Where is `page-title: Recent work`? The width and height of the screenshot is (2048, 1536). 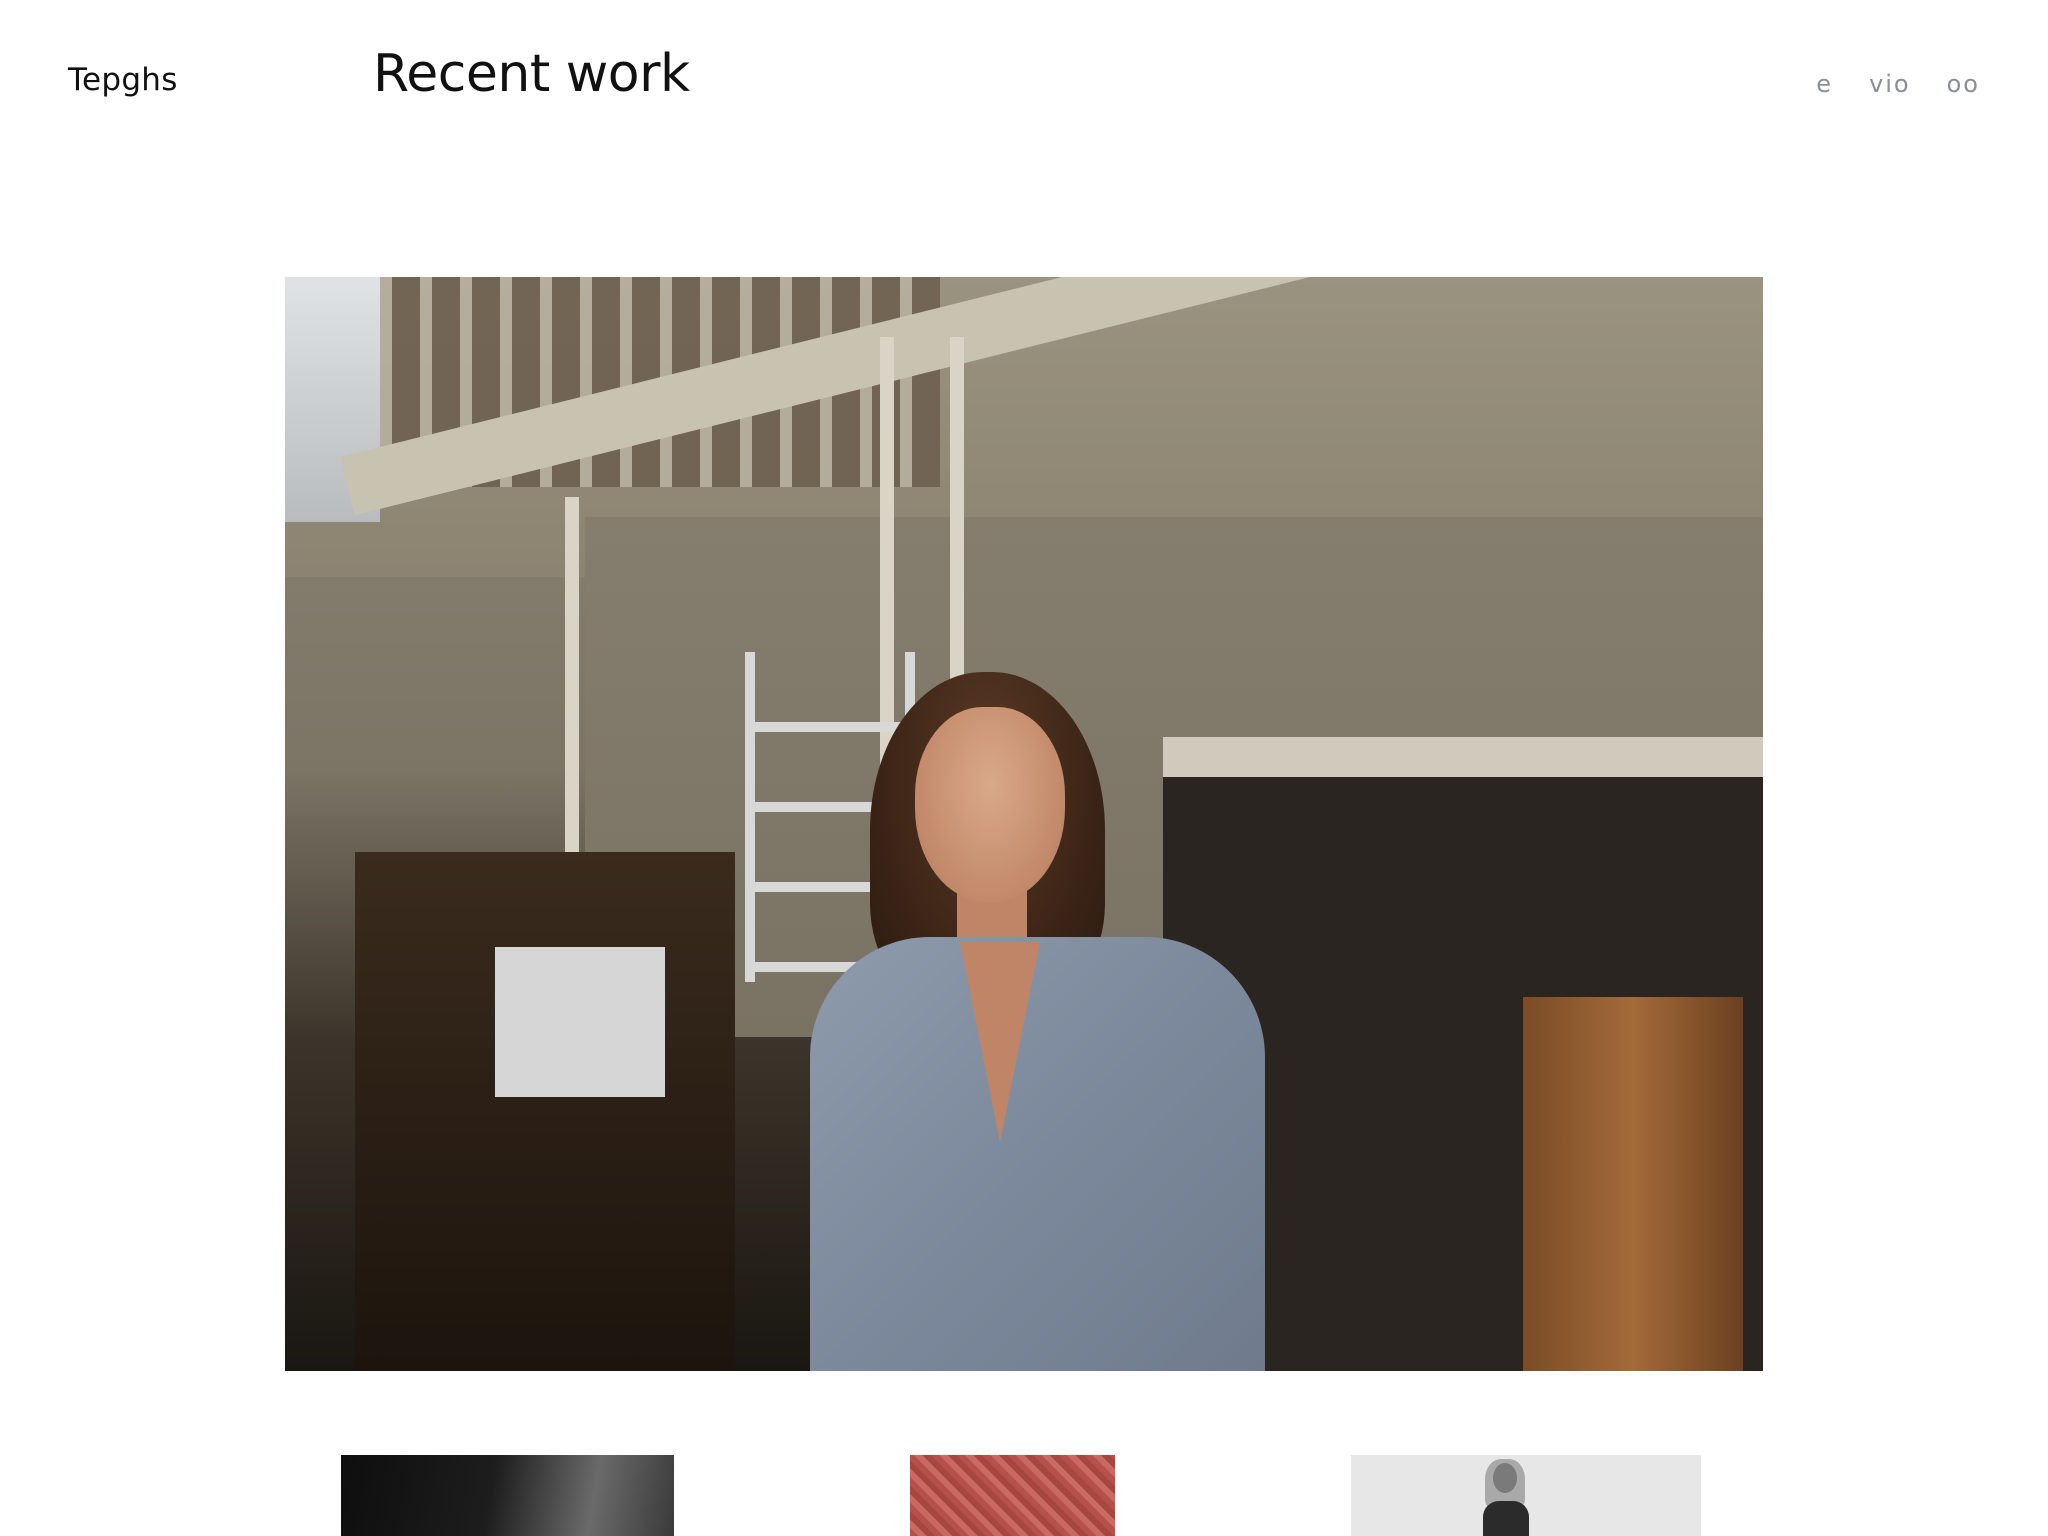
page-title: Recent work is located at coordinates (531, 74).